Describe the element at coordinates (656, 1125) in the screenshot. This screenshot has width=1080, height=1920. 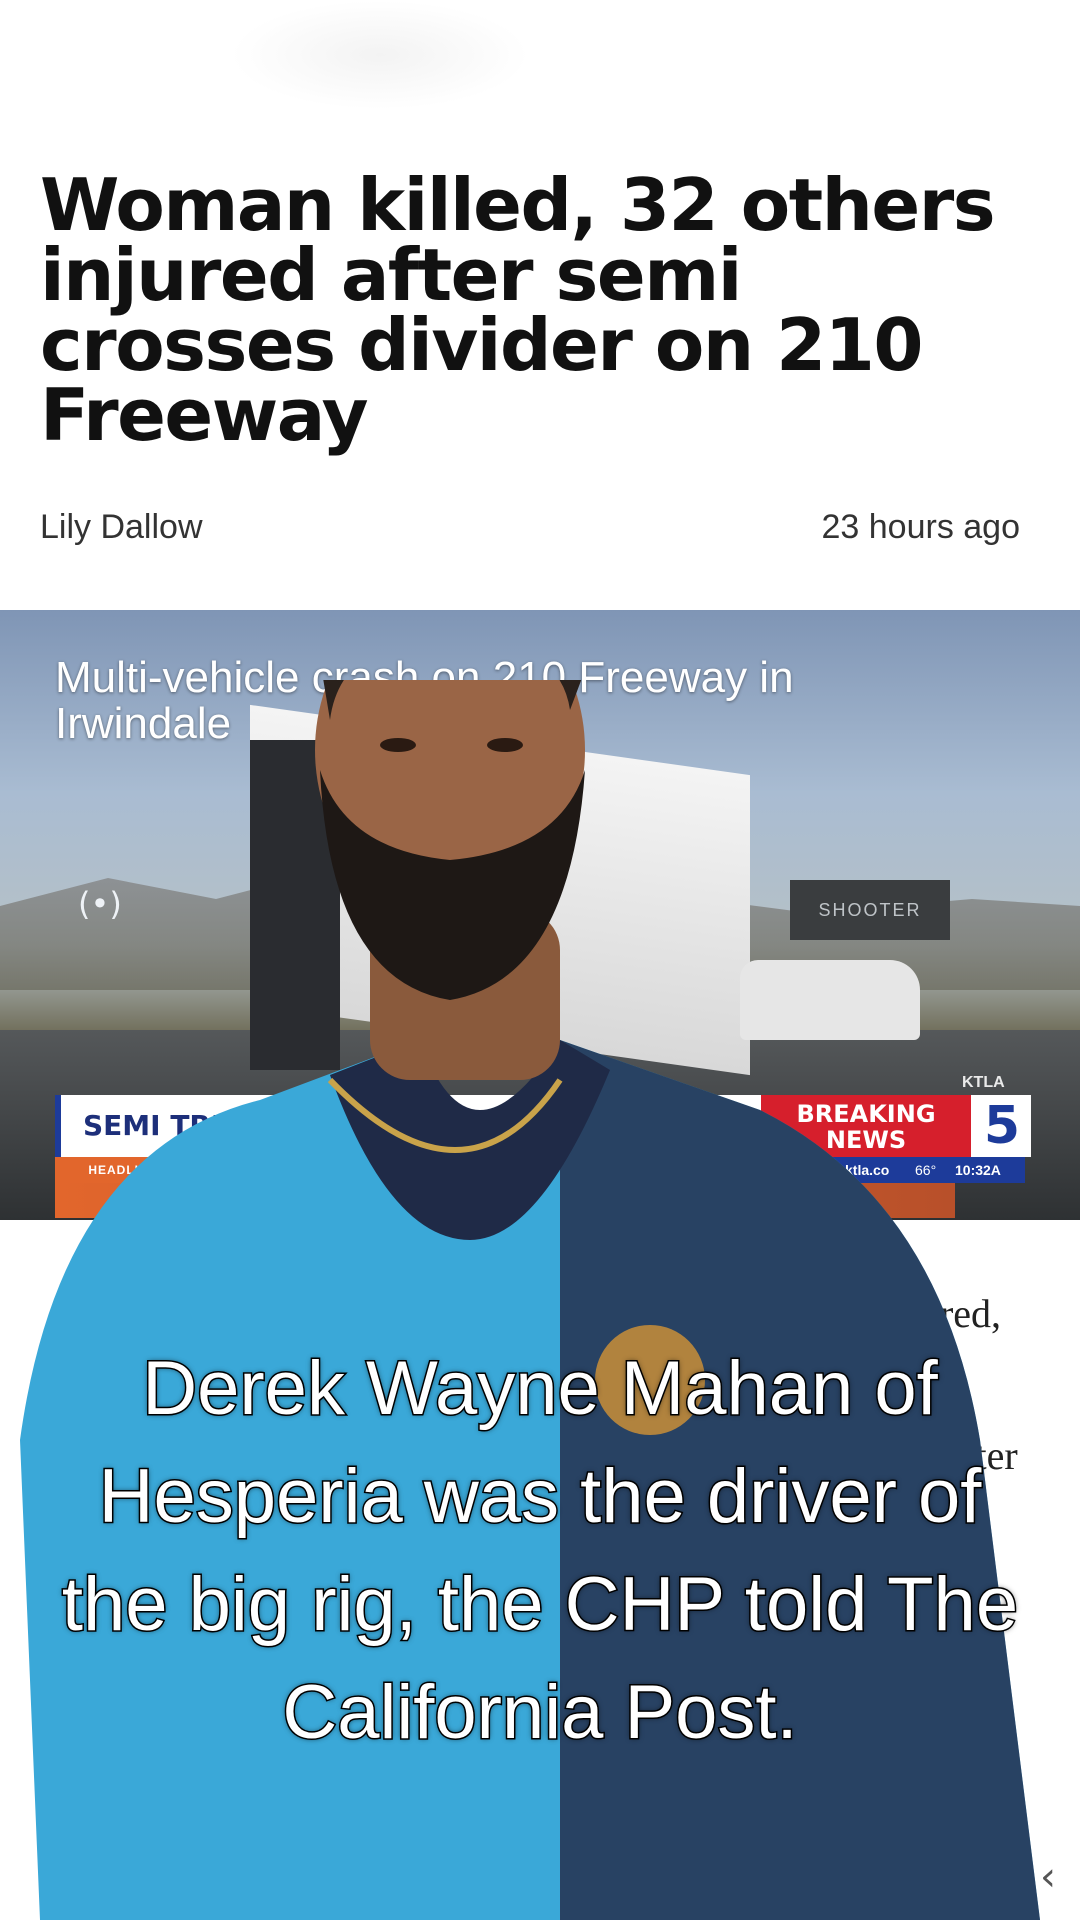
I see `lower-third-alert: G ALERT` at that location.